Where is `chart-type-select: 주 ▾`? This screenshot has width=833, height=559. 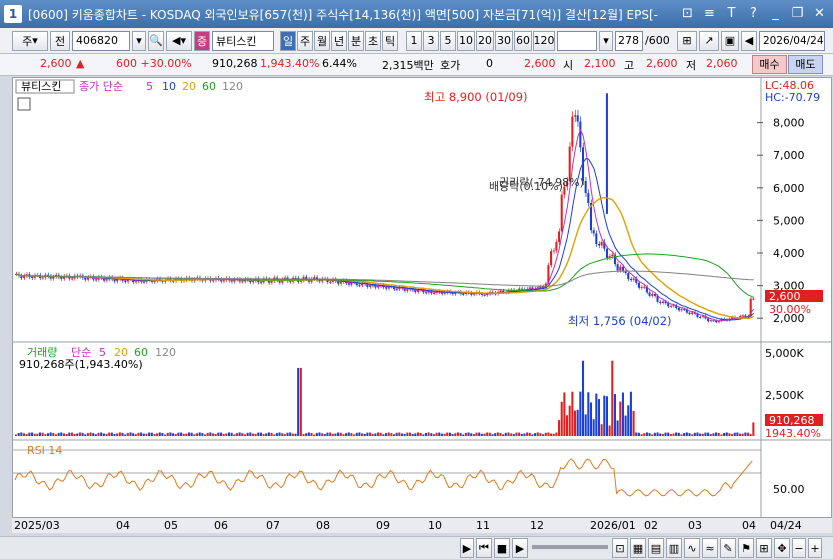
chart-type-select: 주 ▾ is located at coordinates (30, 40).